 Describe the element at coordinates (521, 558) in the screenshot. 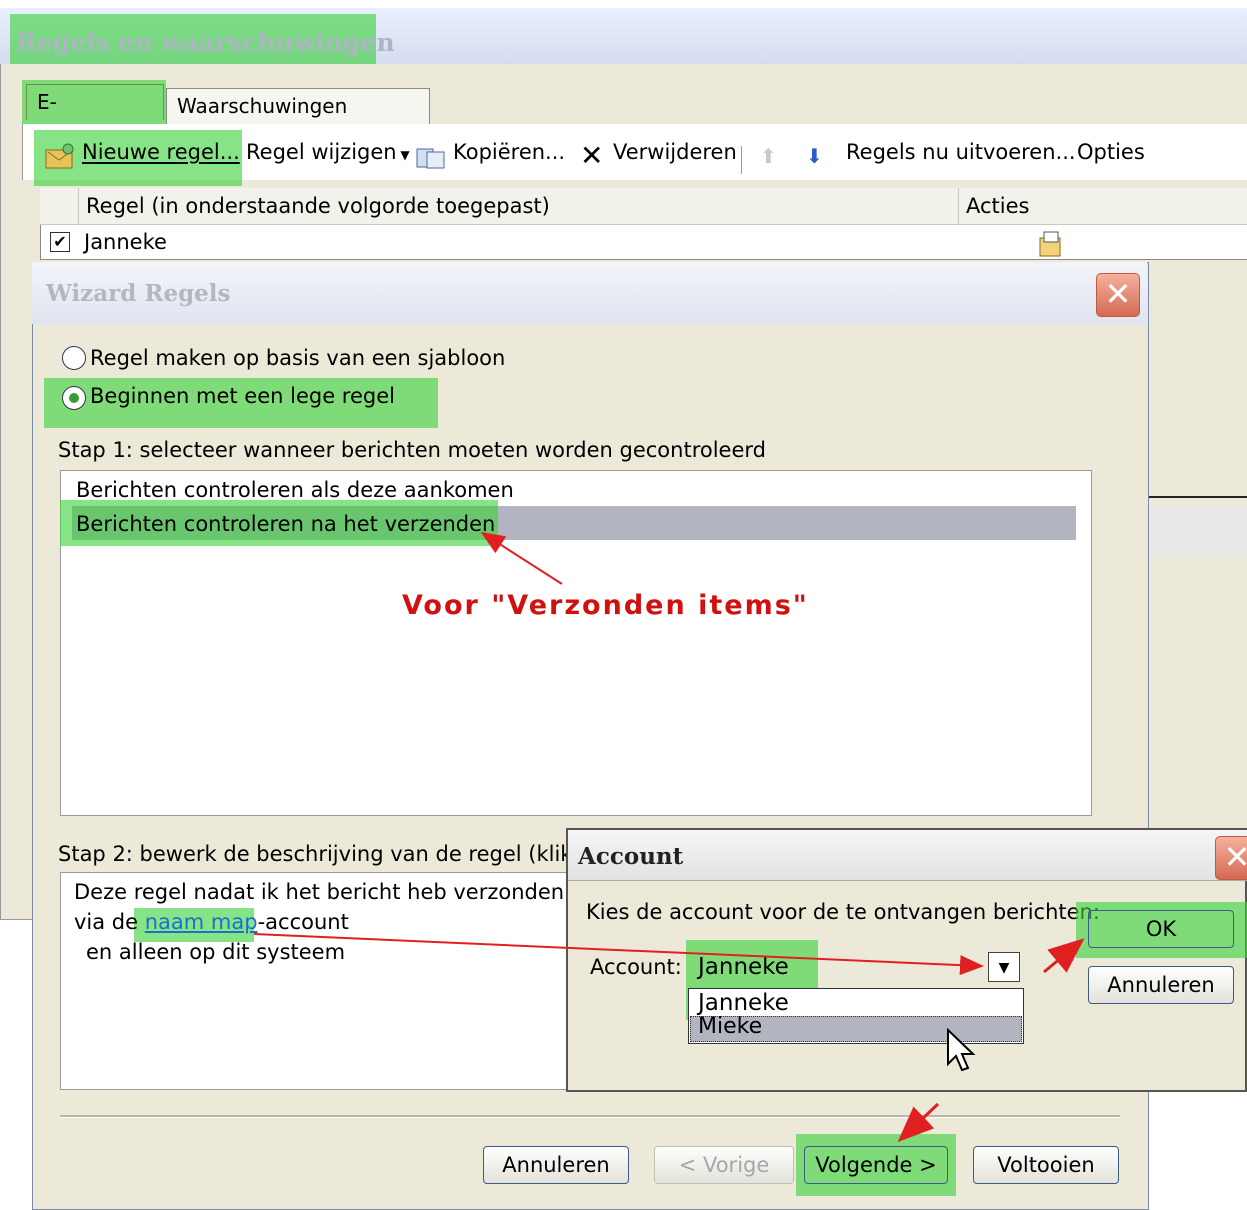

I see `arrow-to-after-sending` at that location.